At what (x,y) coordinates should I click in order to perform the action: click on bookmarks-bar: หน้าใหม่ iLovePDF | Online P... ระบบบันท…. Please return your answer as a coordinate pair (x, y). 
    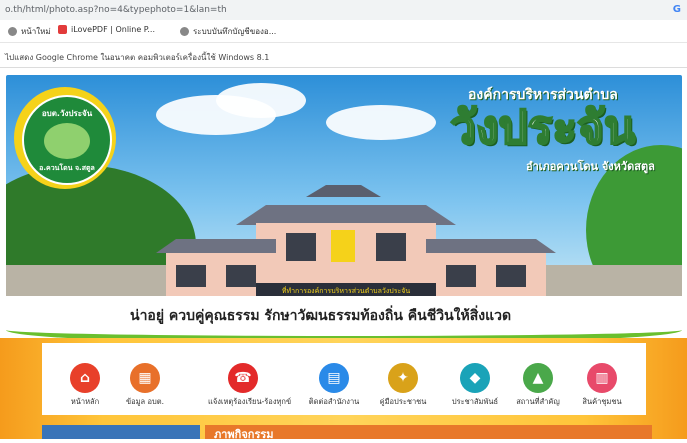
    Looking at the image, I should click on (343, 31).